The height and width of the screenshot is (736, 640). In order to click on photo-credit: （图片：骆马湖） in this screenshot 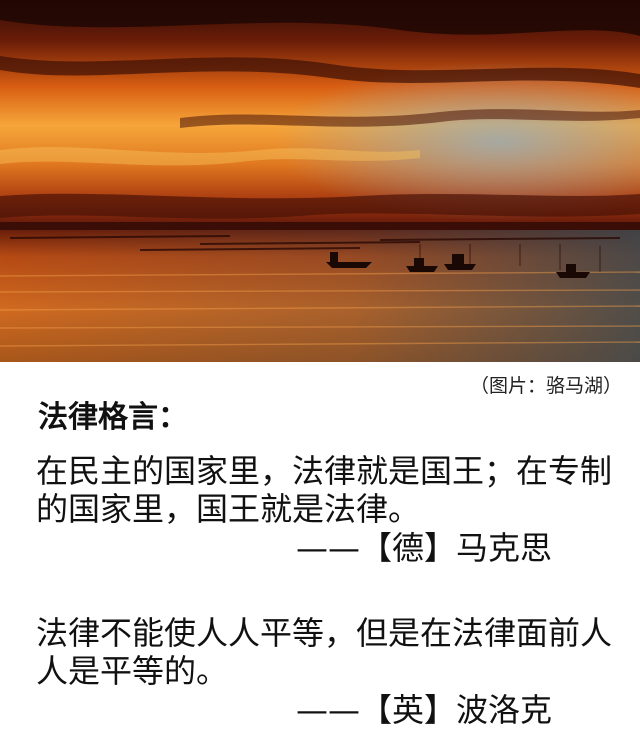, I will do `click(545, 386)`.